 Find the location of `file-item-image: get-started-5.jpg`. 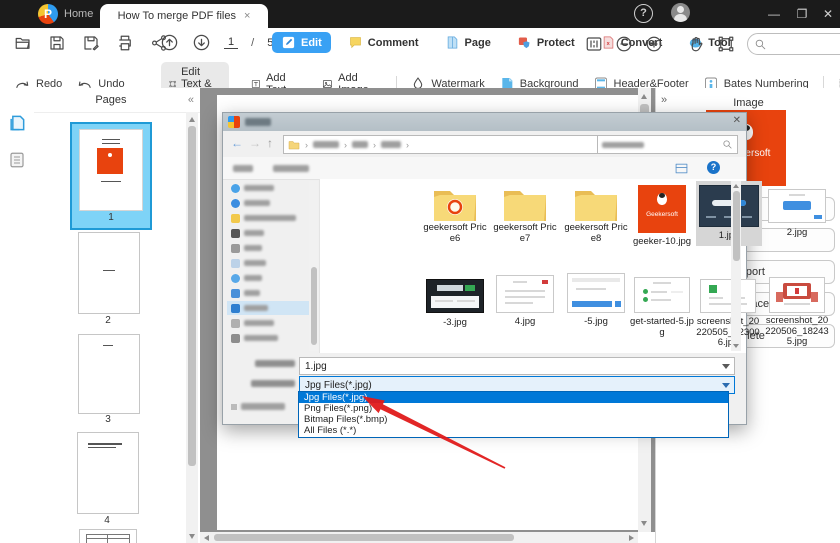

file-item-image: get-started-5.jpg is located at coordinates (662, 307).